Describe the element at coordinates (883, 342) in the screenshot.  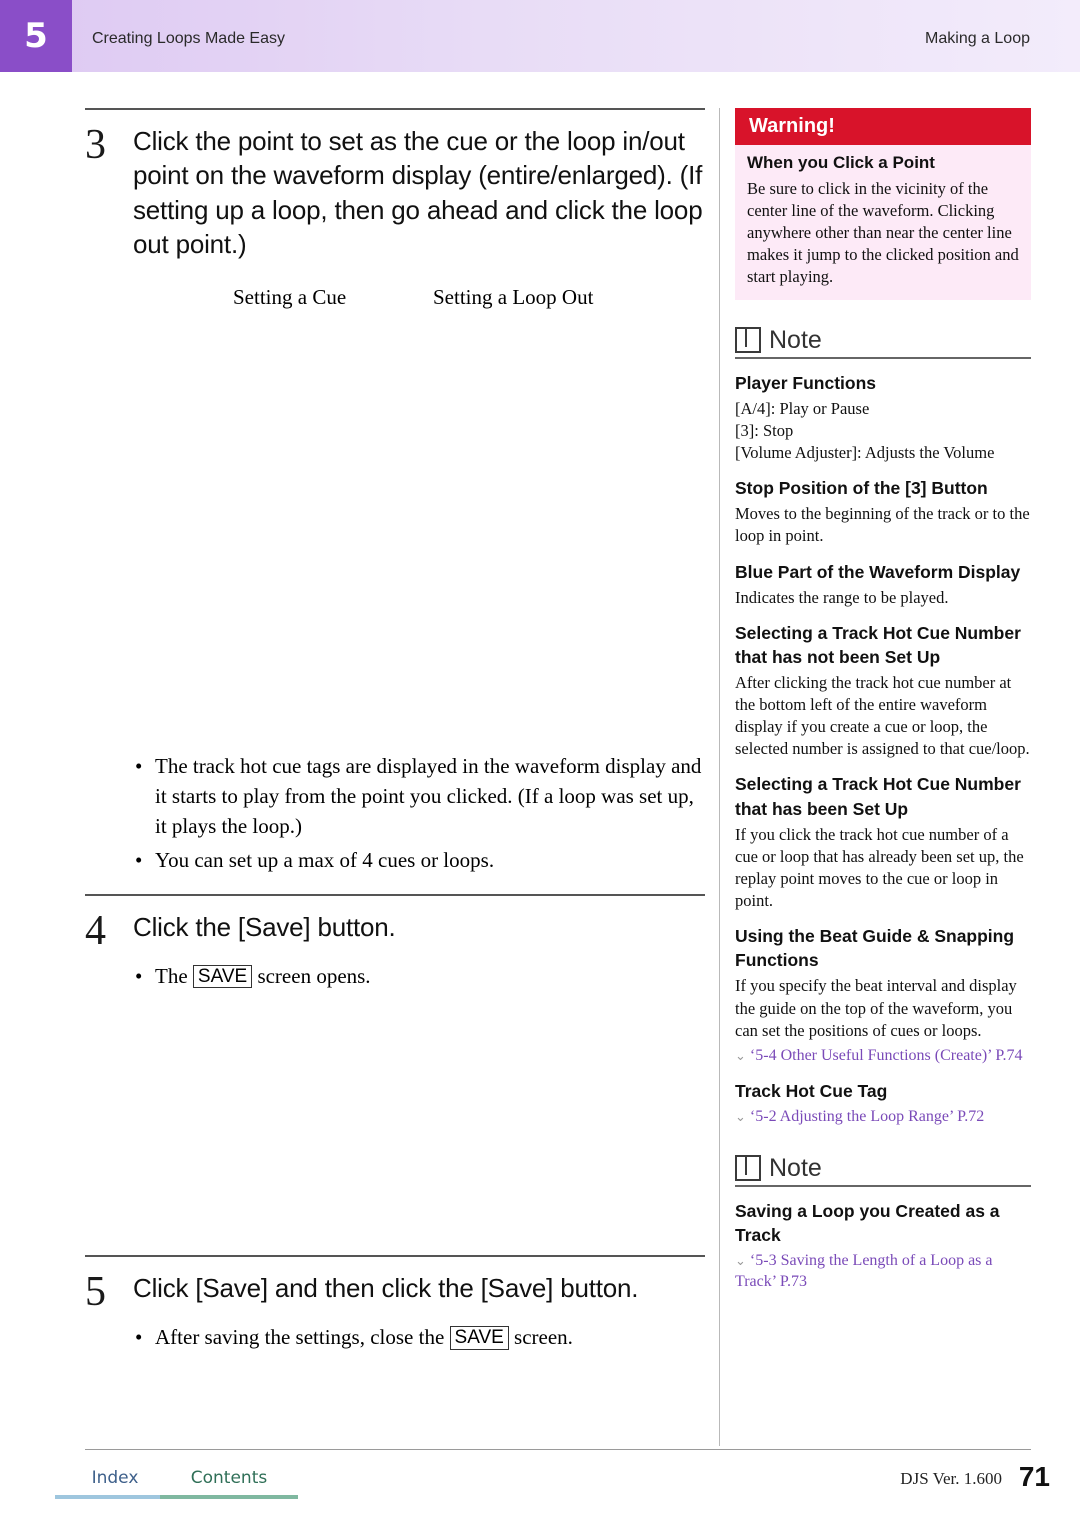
I see `note-1-header: Note` at that location.